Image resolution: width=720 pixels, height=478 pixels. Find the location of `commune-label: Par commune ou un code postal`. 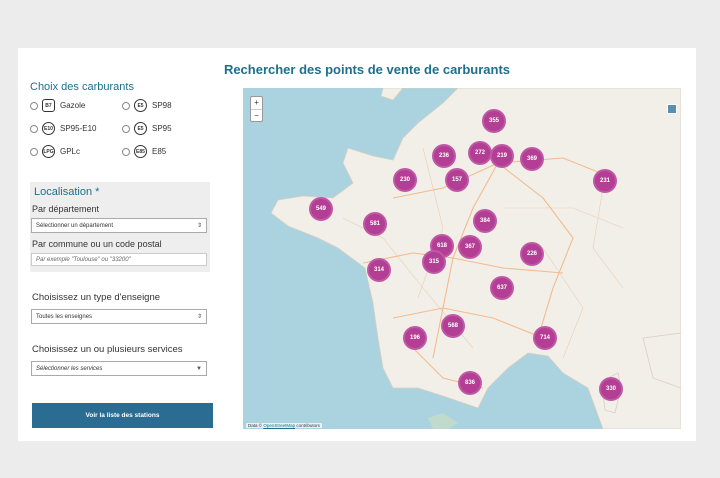

commune-label: Par commune ou un code postal is located at coordinates (97, 244).